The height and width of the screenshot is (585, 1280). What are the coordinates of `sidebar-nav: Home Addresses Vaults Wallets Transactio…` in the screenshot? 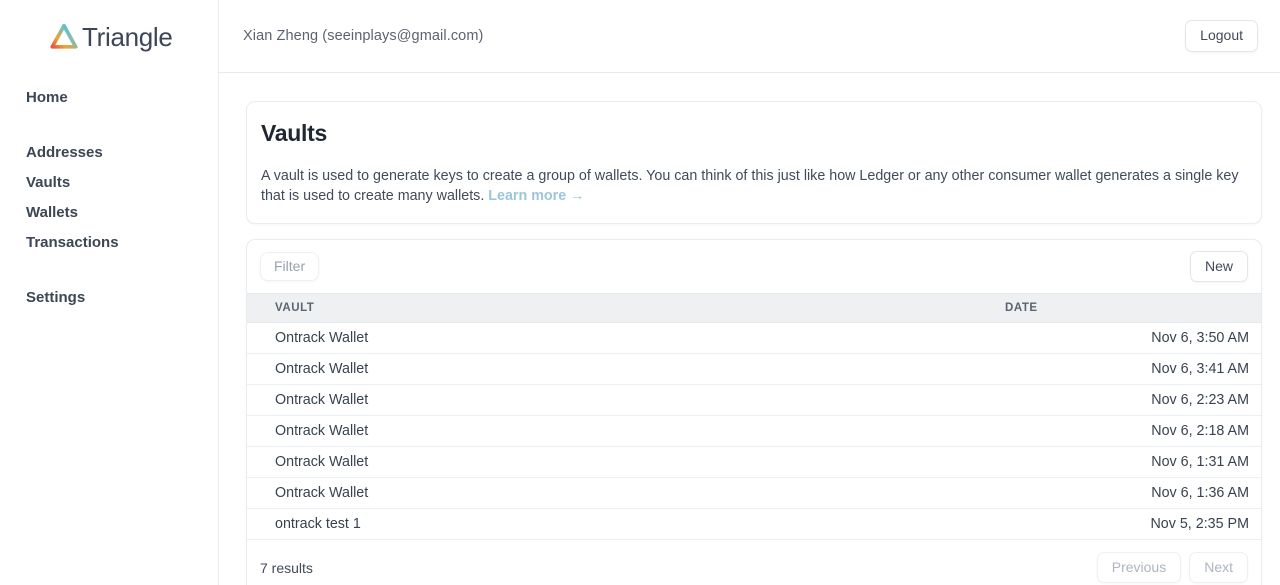 It's located at (109, 193).